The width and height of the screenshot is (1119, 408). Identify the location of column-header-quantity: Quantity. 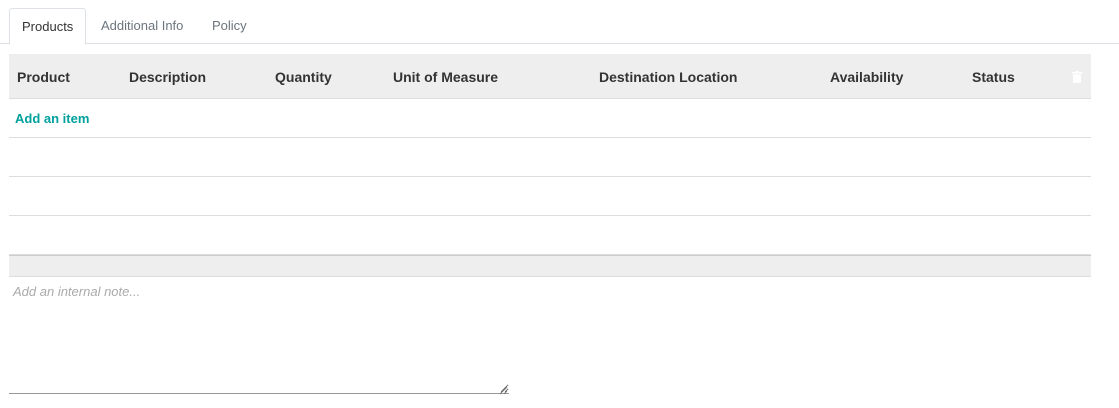
(303, 77).